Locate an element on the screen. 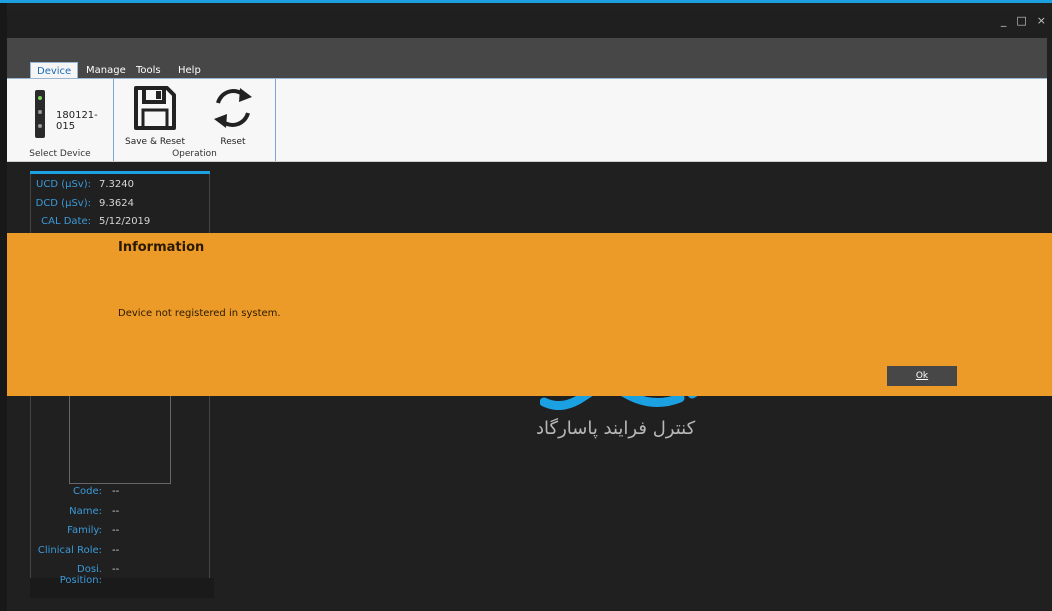 The image size is (1052, 611). device-id: 180121-015 is located at coordinates (84, 121).